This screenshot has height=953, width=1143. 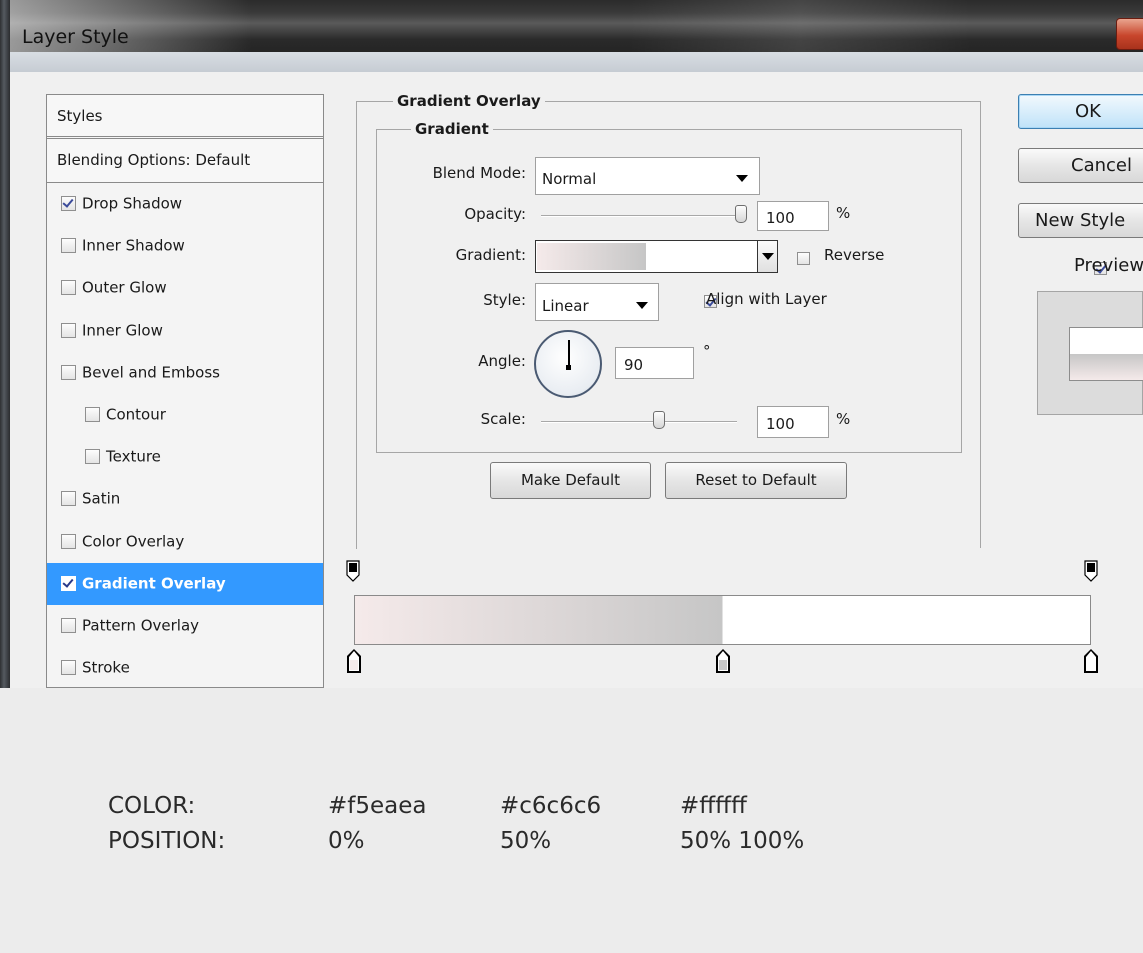 I want to click on make-default-button: Make Default, so click(x=570, y=480).